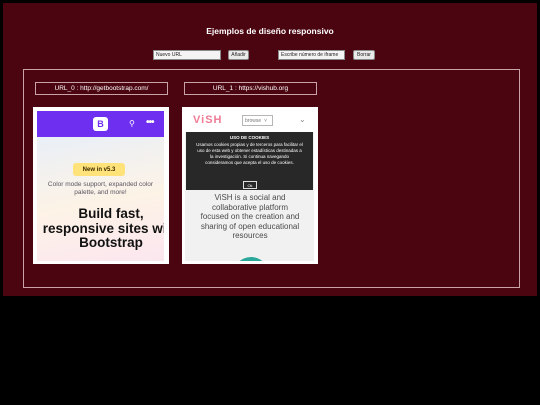  What do you see at coordinates (100, 124) in the screenshot?
I see `bootstrap-logo: B` at bounding box center [100, 124].